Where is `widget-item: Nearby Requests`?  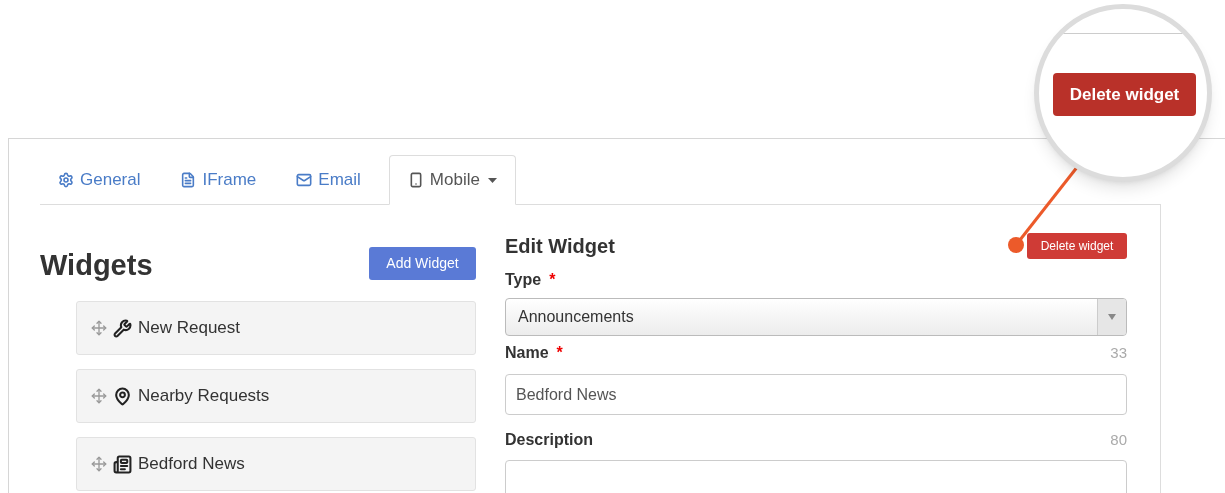
widget-item: Nearby Requests is located at coordinates (276, 396).